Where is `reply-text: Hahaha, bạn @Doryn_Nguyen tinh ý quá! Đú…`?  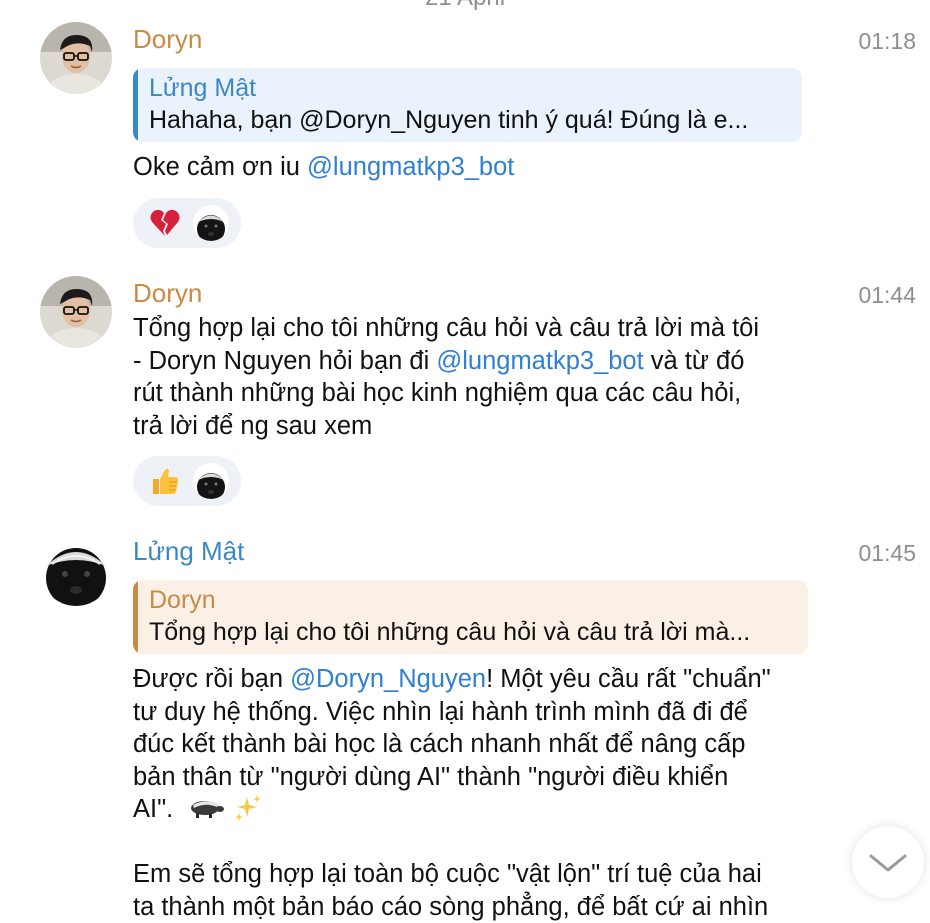
reply-text: Hahaha, bạn @Doryn_Nguyen tinh ý quá! Đú… is located at coordinates (448, 120).